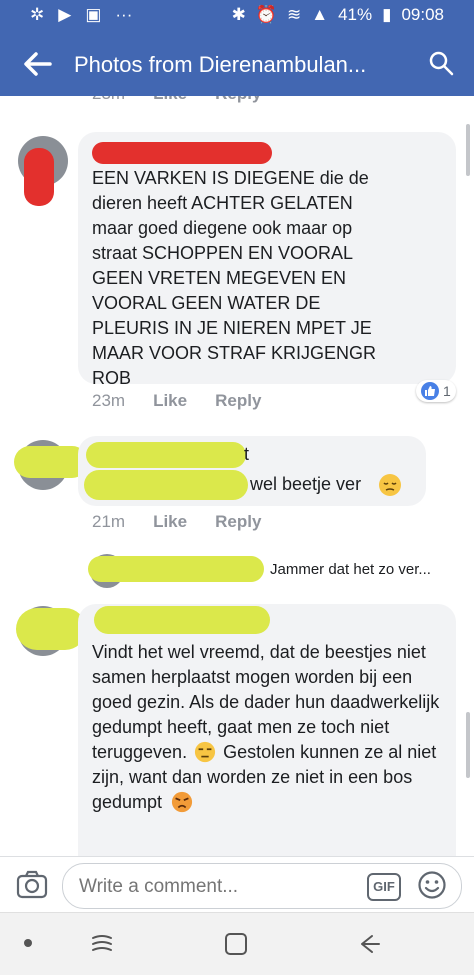 This screenshot has width=474, height=975. Describe the element at coordinates (182, 802) in the screenshot. I see `angry-face-emoji-icon` at that location.